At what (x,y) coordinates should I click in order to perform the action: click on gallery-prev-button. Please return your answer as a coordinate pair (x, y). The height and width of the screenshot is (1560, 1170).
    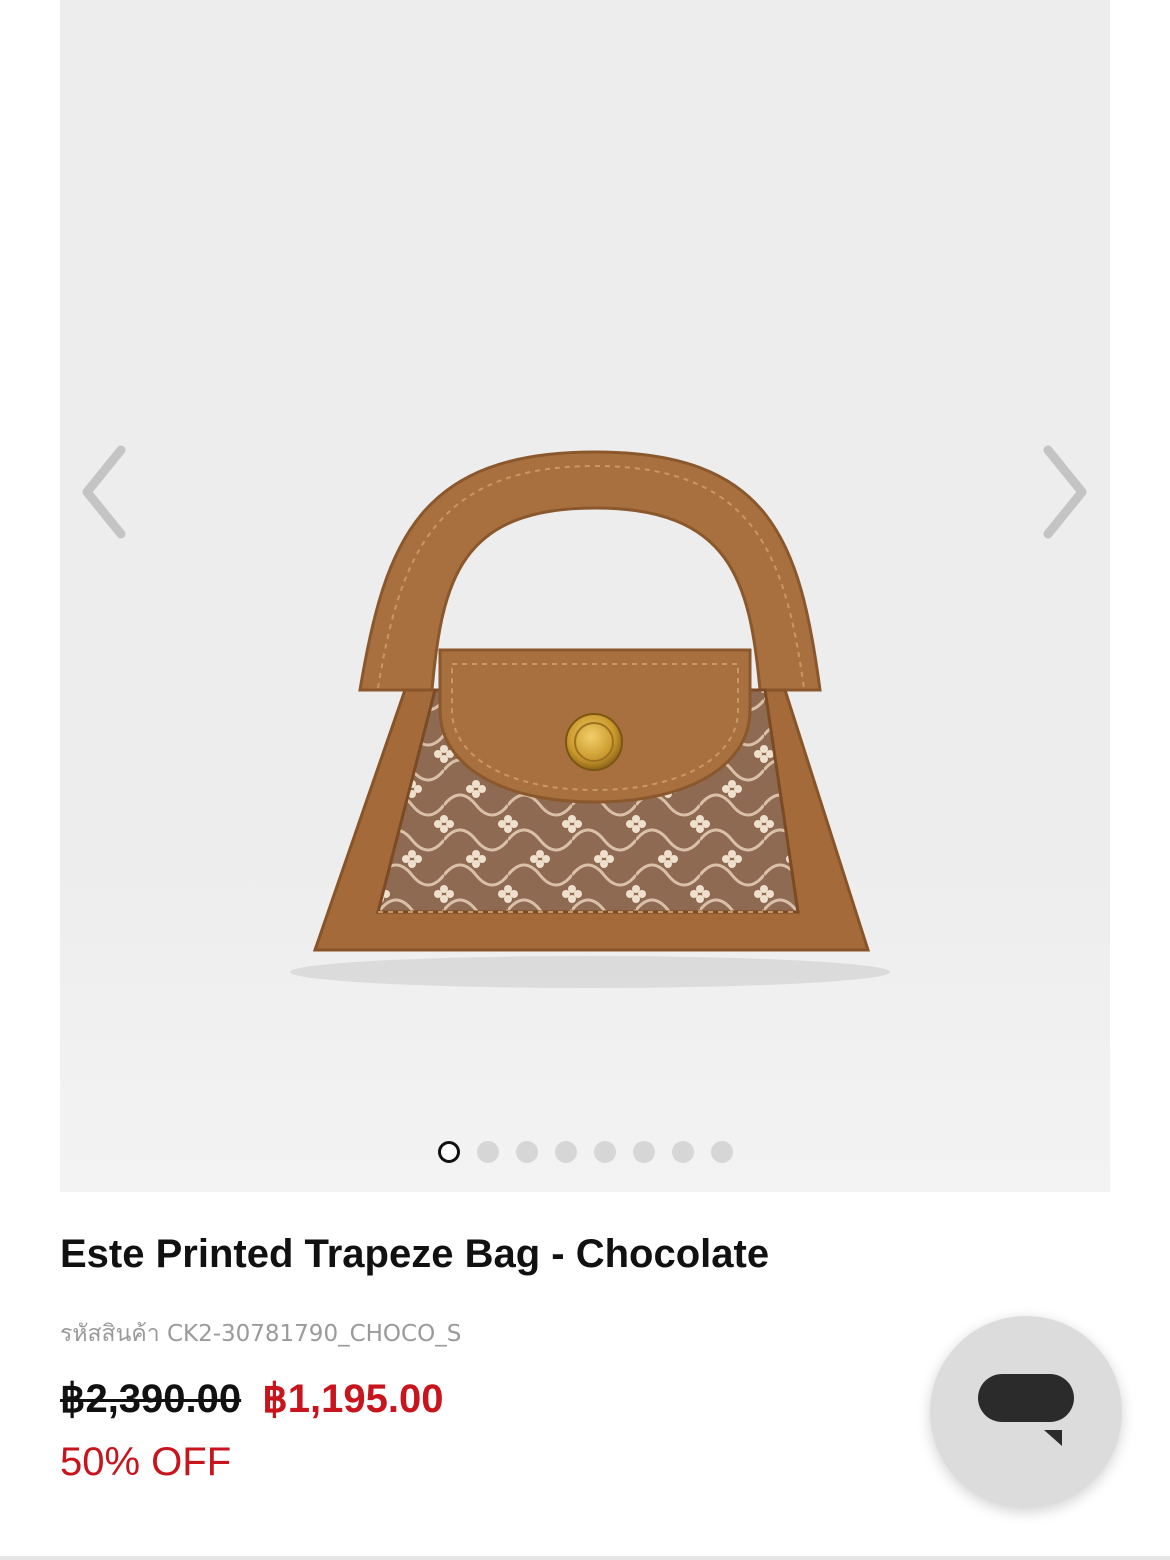
    Looking at the image, I should click on (104, 492).